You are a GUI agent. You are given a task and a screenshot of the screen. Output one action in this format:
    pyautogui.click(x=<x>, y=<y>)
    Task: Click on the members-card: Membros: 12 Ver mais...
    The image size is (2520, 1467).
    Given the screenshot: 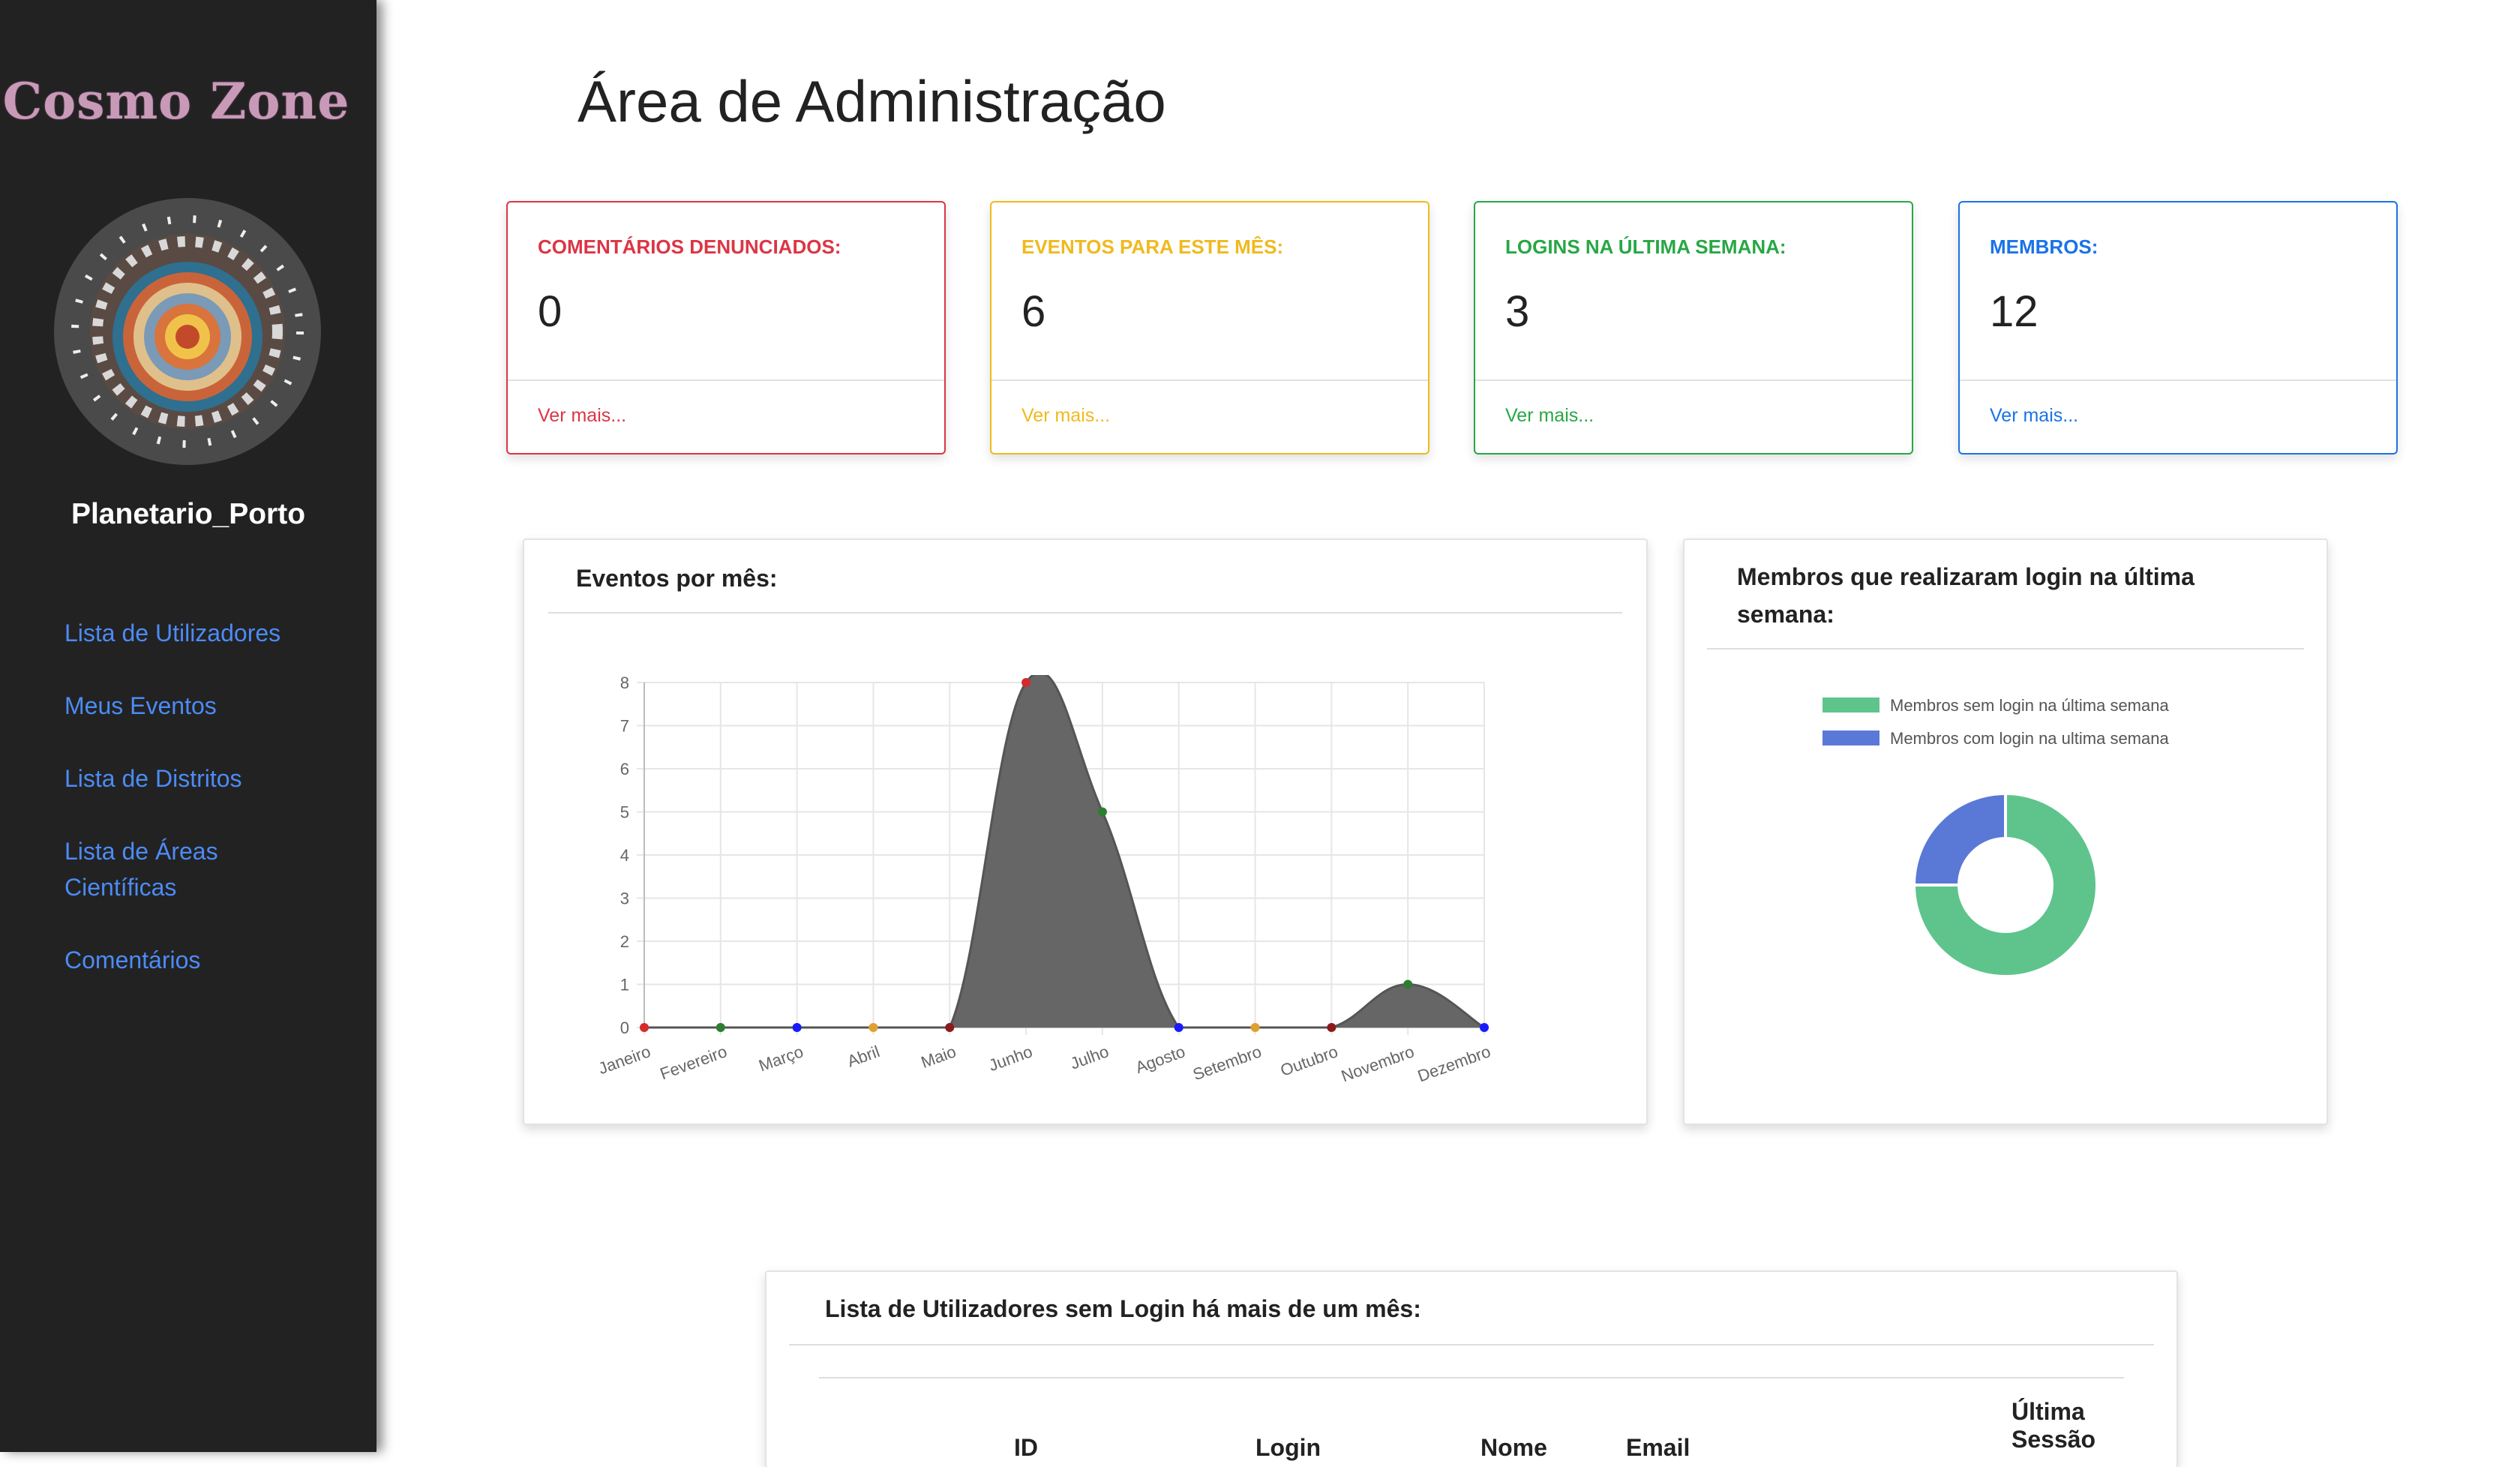 What is the action you would take?
    pyautogui.click(x=2178, y=327)
    